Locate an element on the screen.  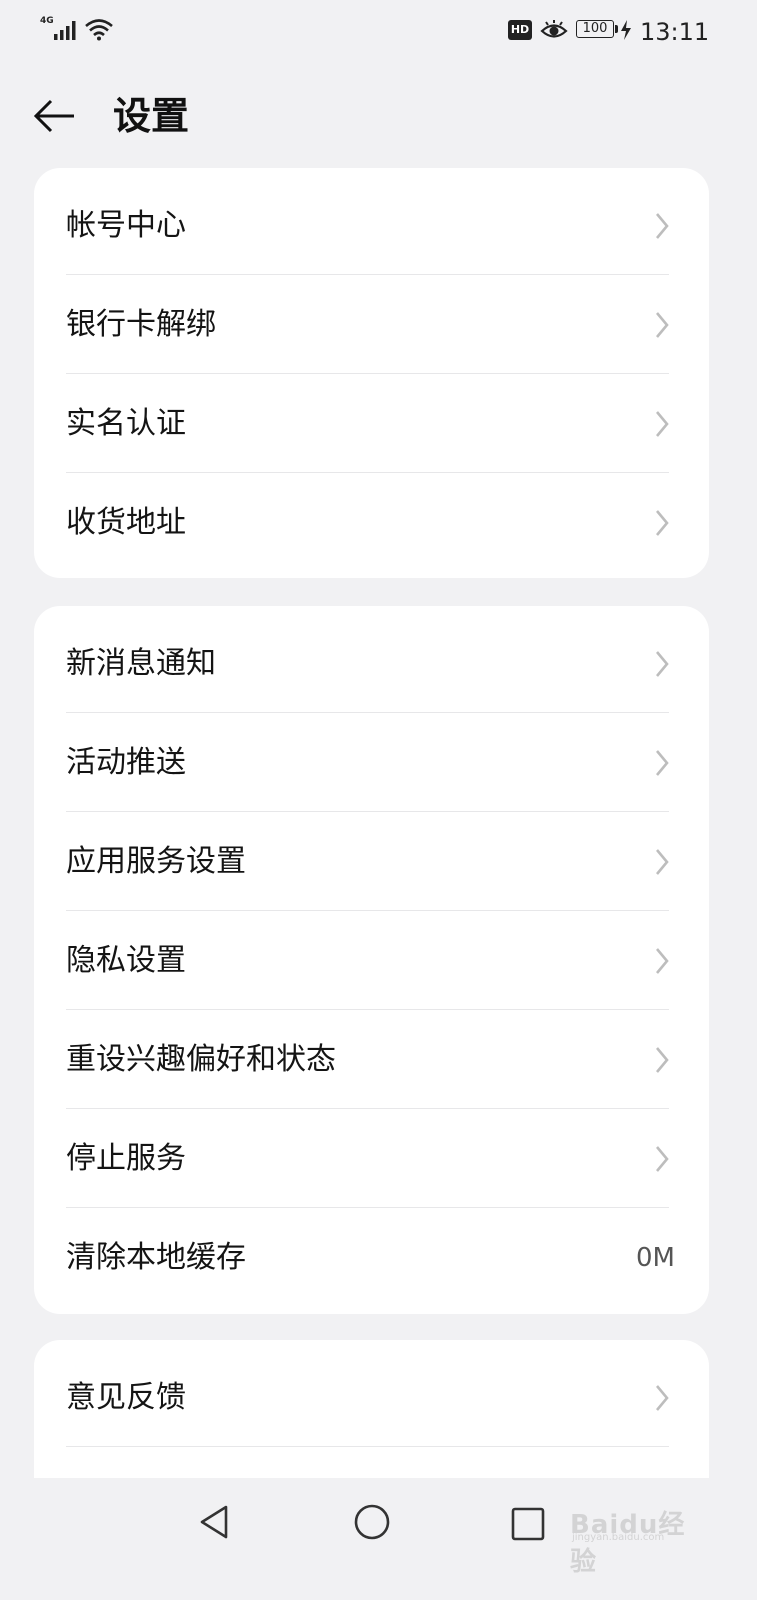
charging-icon is located at coordinates (626, 30).